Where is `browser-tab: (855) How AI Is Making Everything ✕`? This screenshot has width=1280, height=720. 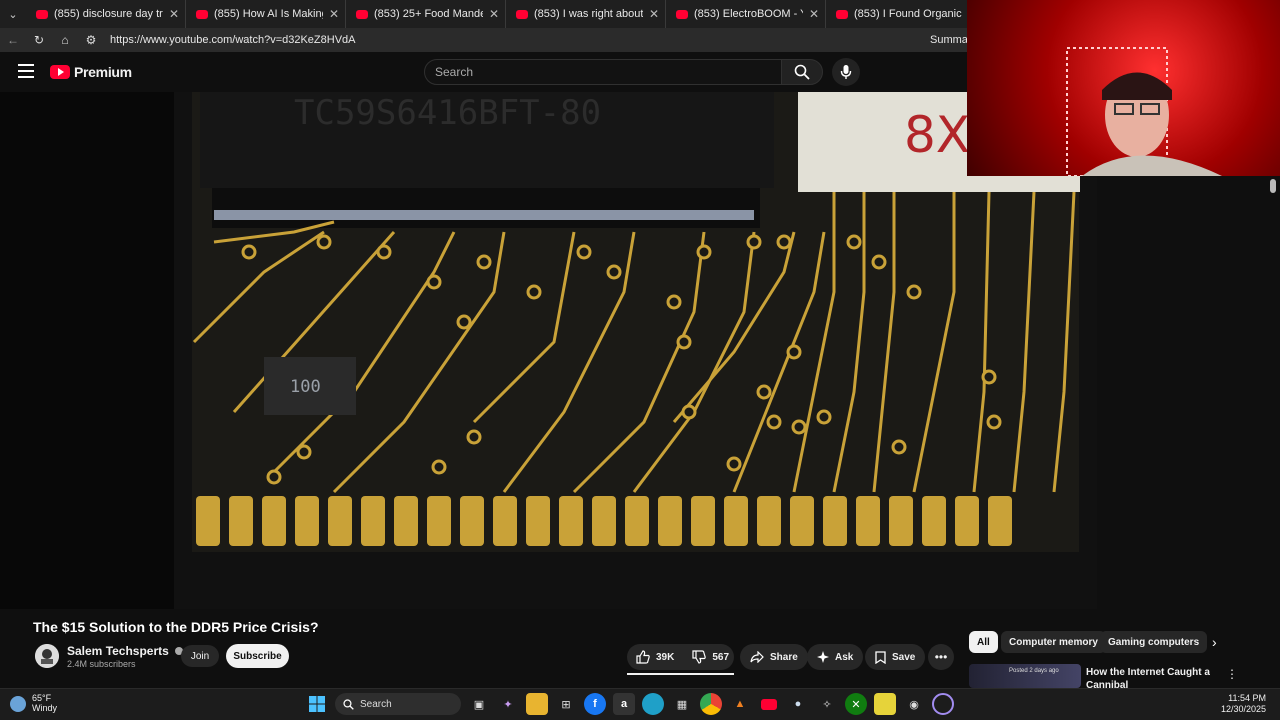 browser-tab: (855) How AI Is Making Everything ✕ is located at coordinates (266, 14).